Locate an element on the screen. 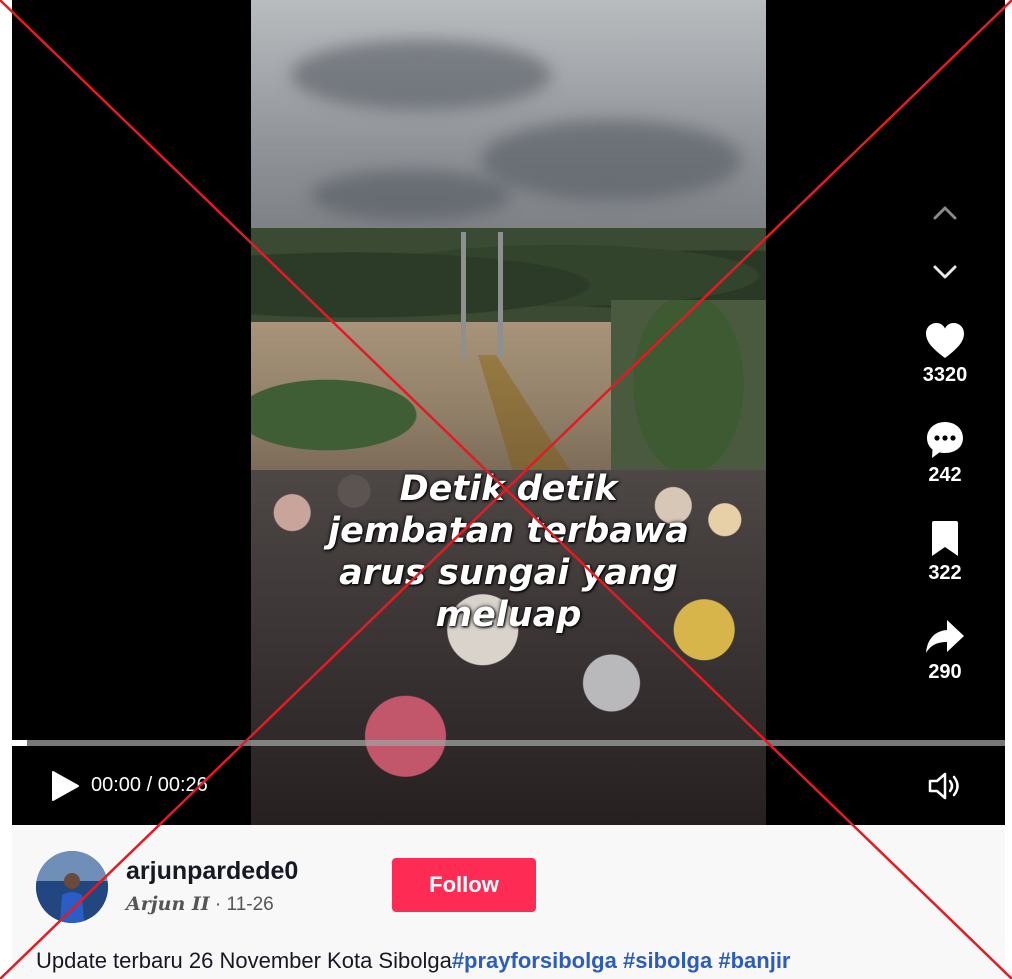  description-text: Update terbaru 26 November Kota Sibolga is located at coordinates (244, 960).